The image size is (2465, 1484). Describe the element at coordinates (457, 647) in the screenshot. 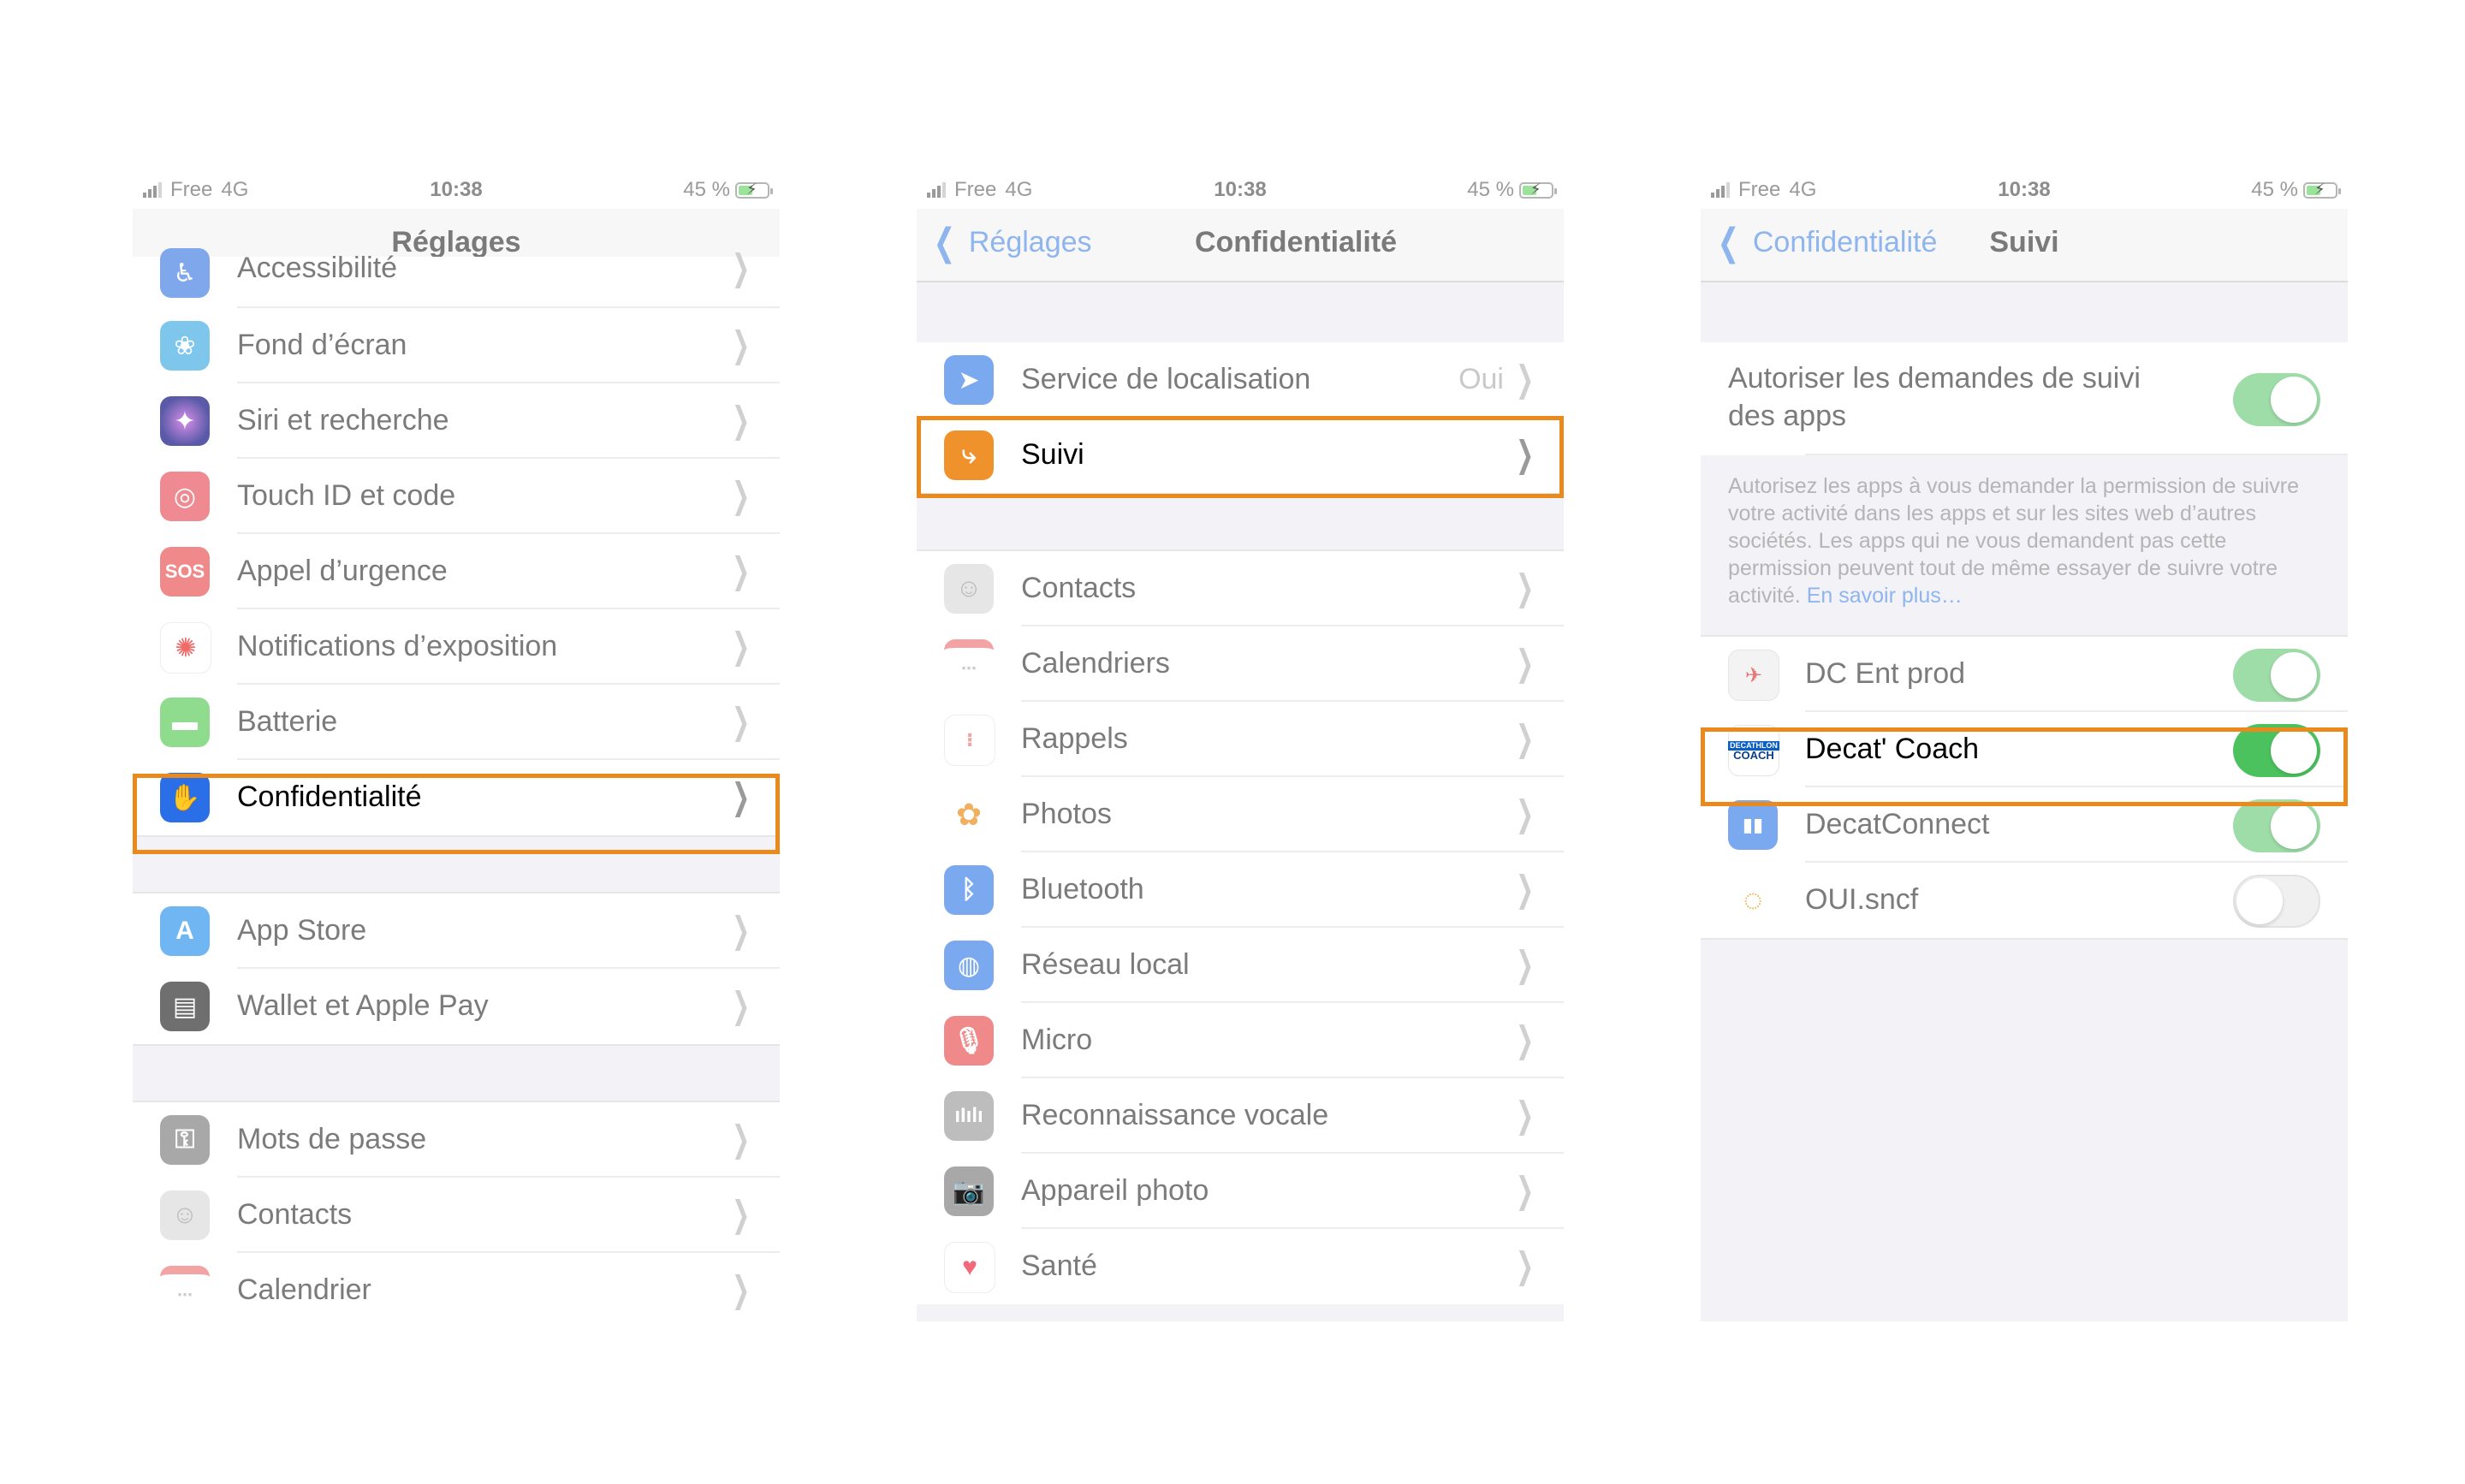

I see `settings-item-exposure: ✺ Notifications d’exposition ❯` at that location.